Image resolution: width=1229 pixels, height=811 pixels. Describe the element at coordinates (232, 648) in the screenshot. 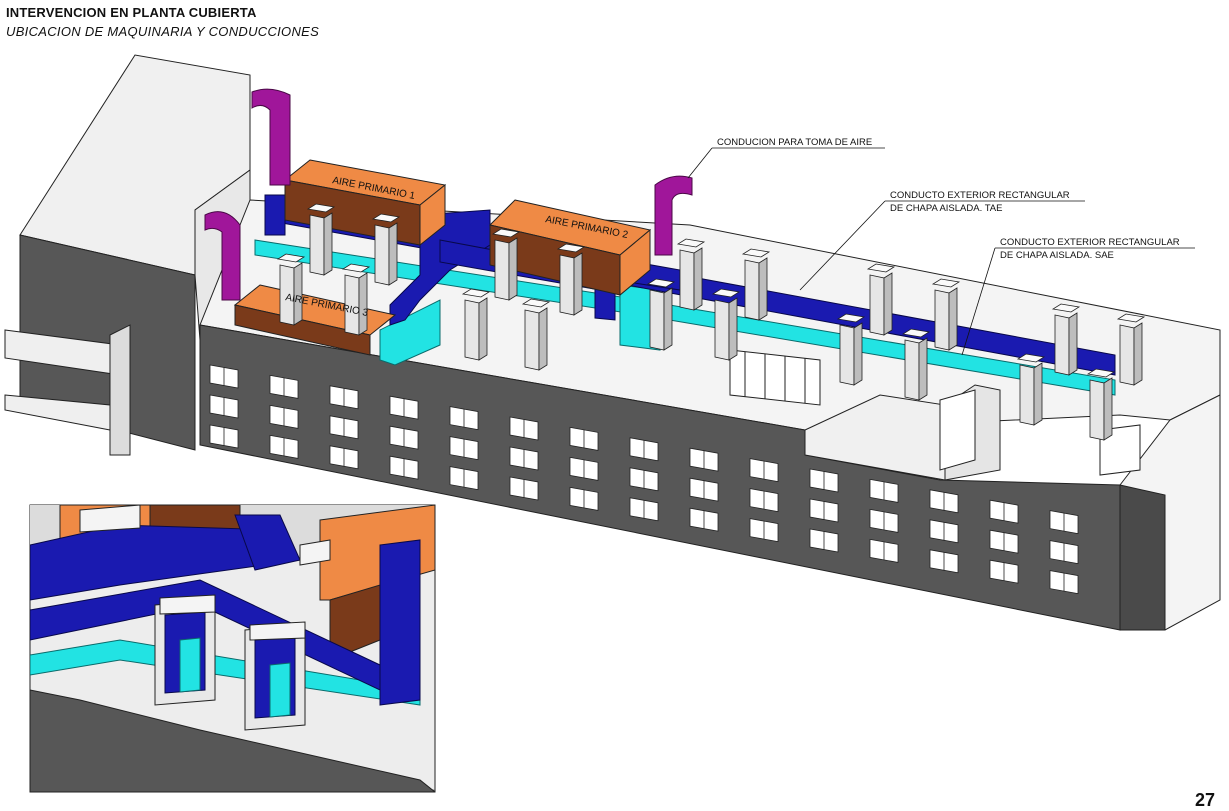

I see `detail-inset` at that location.